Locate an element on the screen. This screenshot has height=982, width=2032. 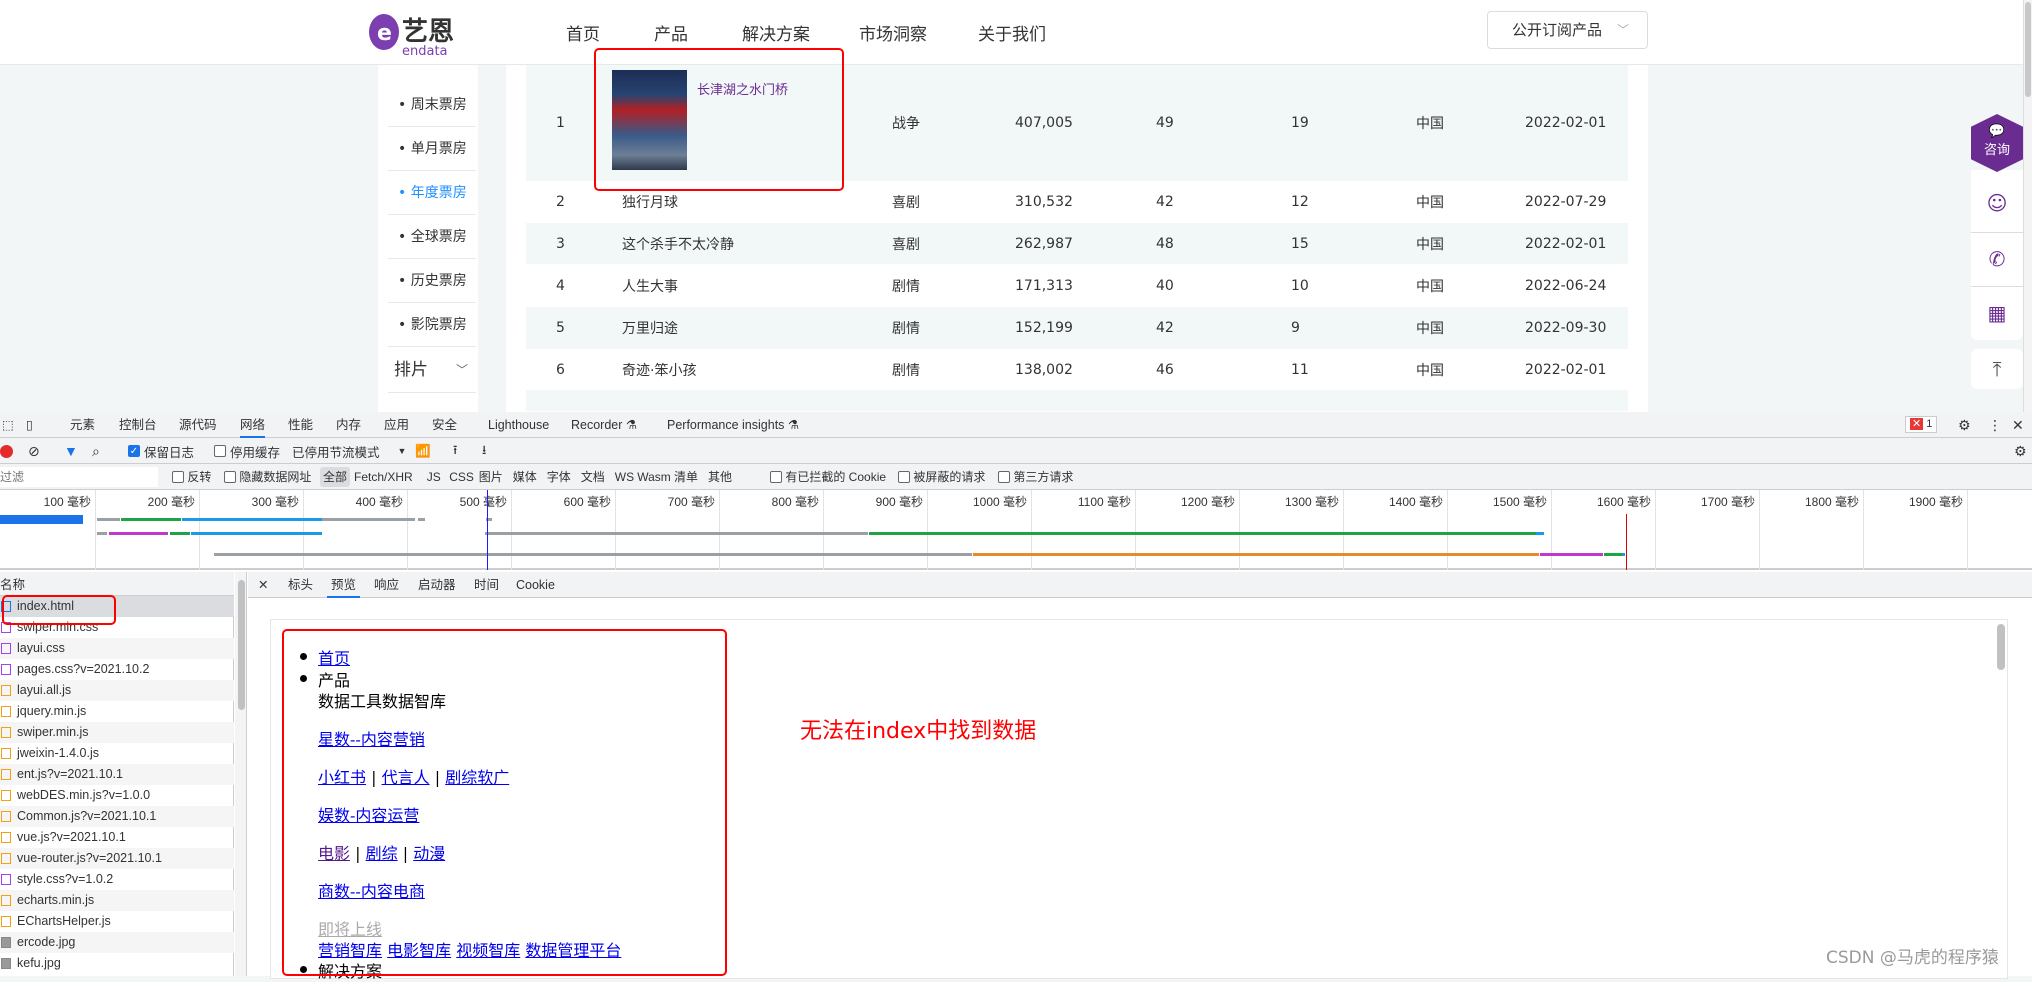
request-row: pages.css?v=2021.10.2 is located at coordinates (117, 669).